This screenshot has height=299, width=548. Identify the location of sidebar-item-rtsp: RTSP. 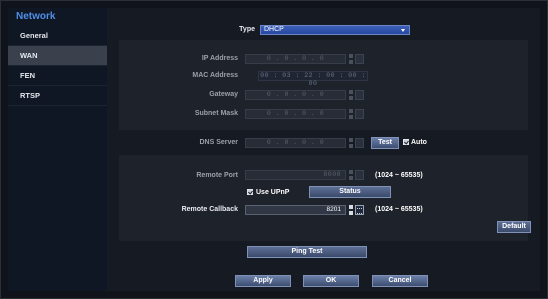
(57, 96).